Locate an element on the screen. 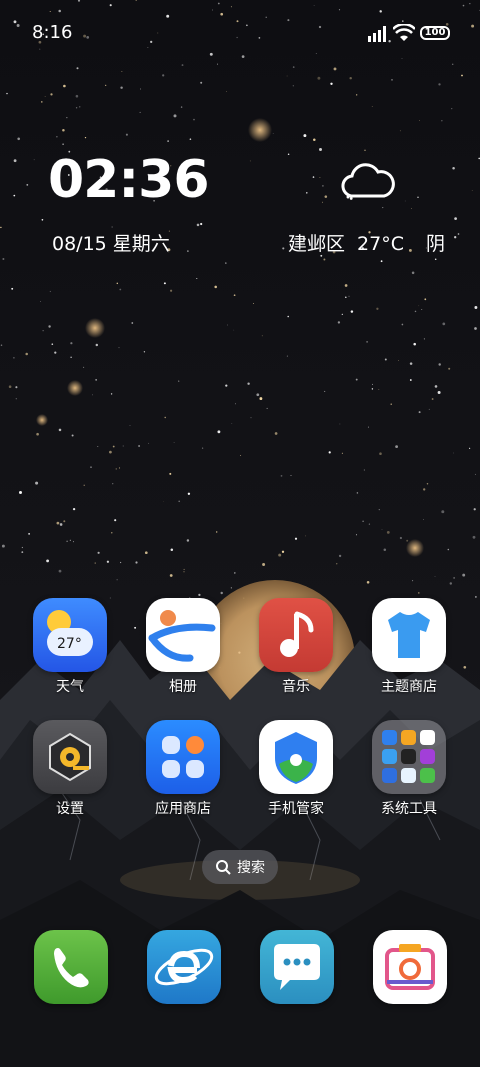 Image resolution: width=480 pixels, height=1067 pixels. app-theme-store: 主题商店 is located at coordinates (409, 647).